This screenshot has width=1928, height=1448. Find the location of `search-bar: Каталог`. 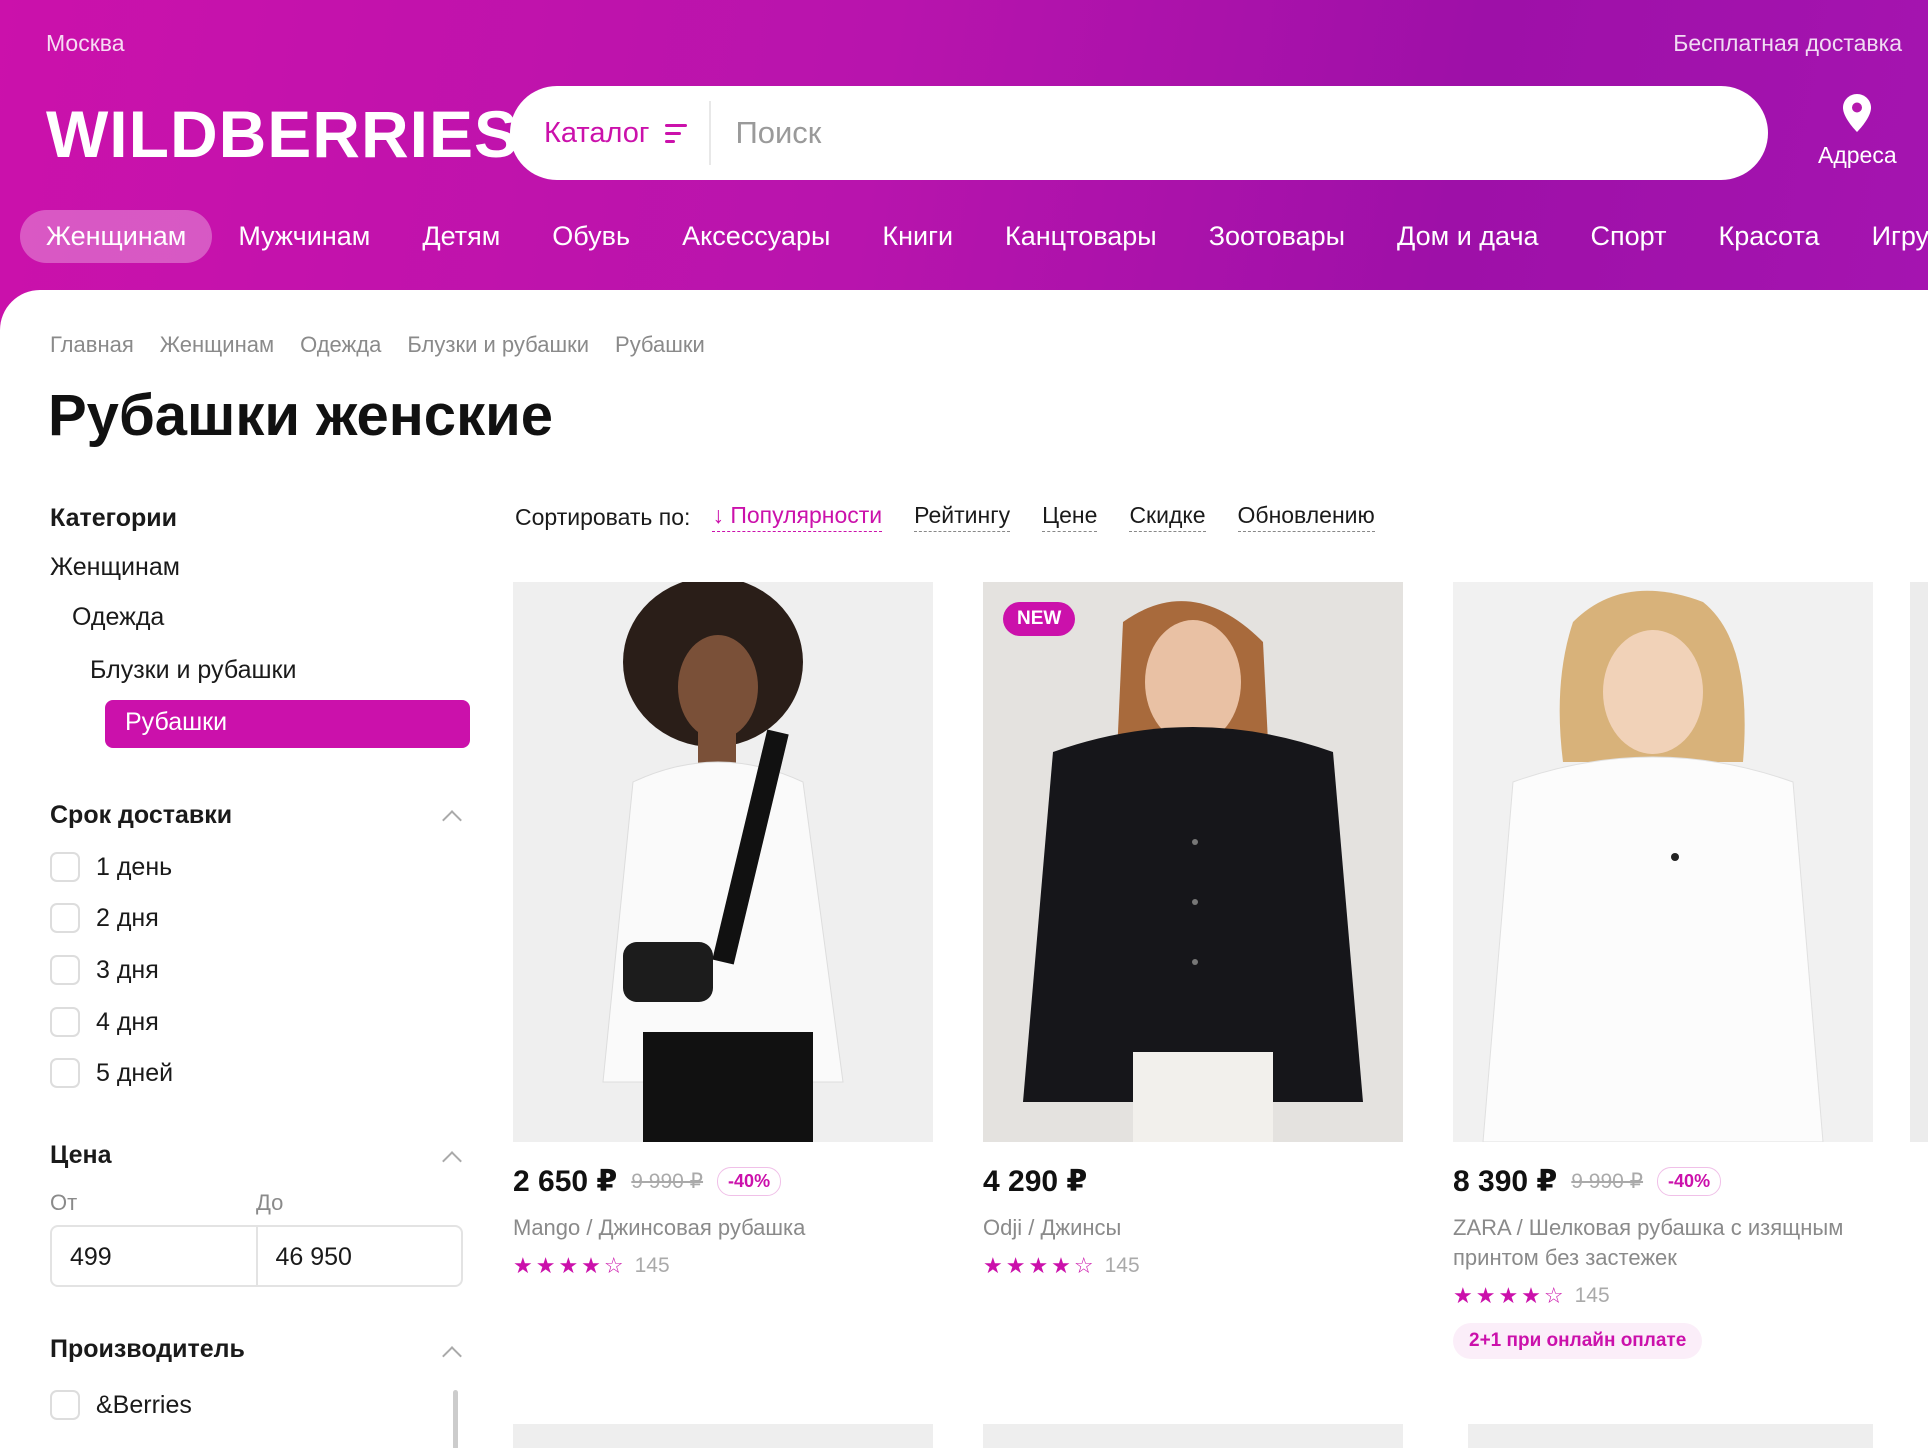

search-bar: Каталог is located at coordinates (1139, 133).